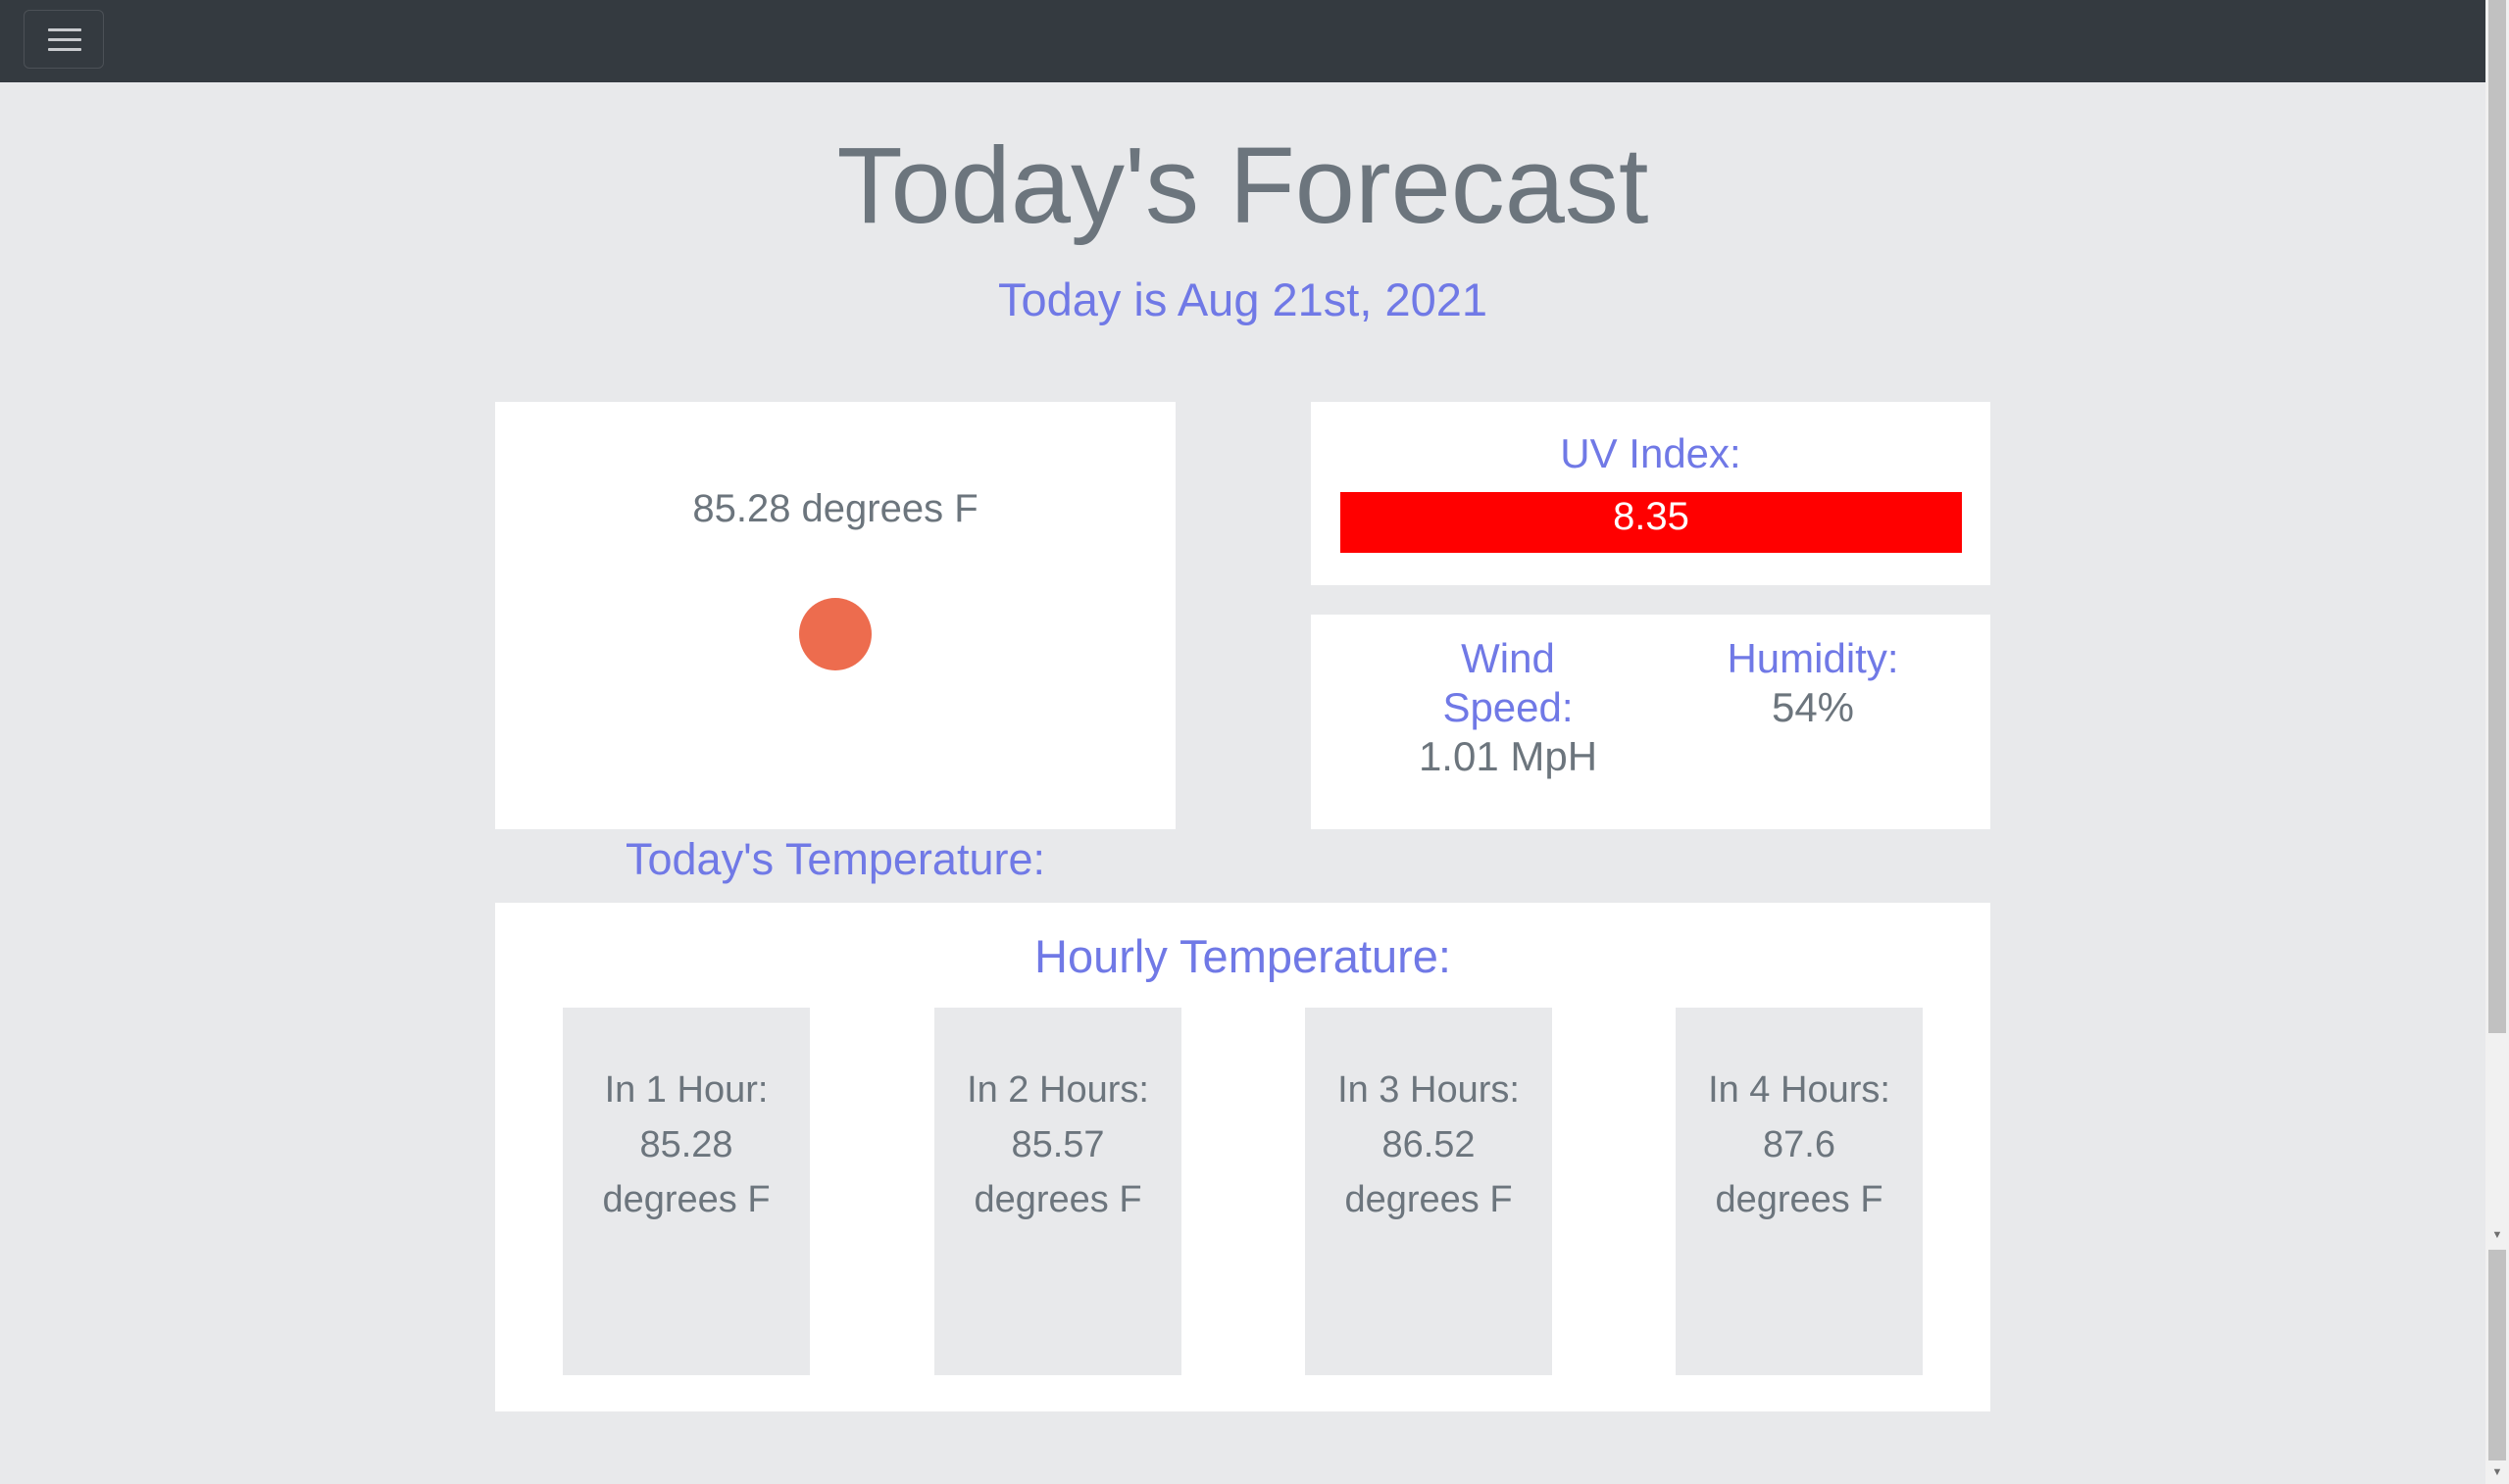 The image size is (2509, 1484). Describe the element at coordinates (1508, 658) in the screenshot. I see `wind-speed-label-line1: Wind` at that location.